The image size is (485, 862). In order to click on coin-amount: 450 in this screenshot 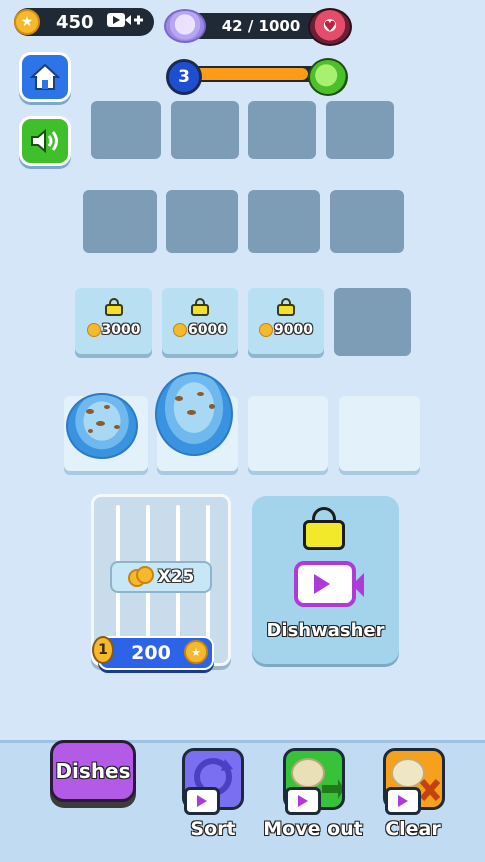, I will do `click(75, 22)`.